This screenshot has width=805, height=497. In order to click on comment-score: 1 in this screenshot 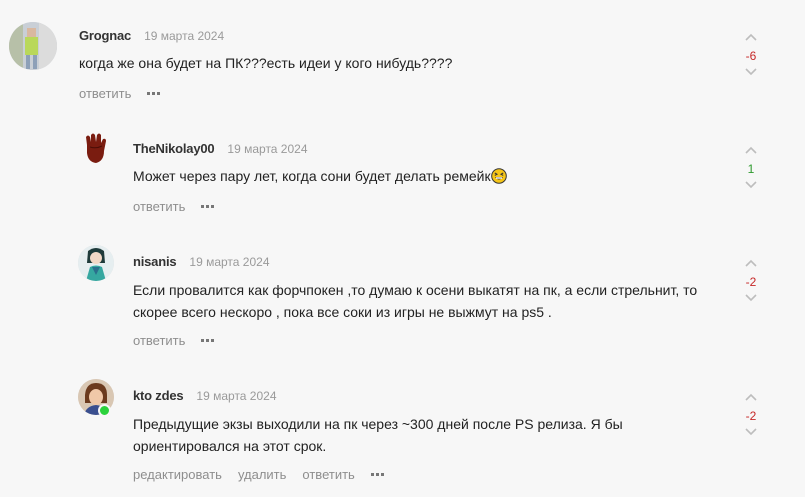, I will do `click(751, 169)`.